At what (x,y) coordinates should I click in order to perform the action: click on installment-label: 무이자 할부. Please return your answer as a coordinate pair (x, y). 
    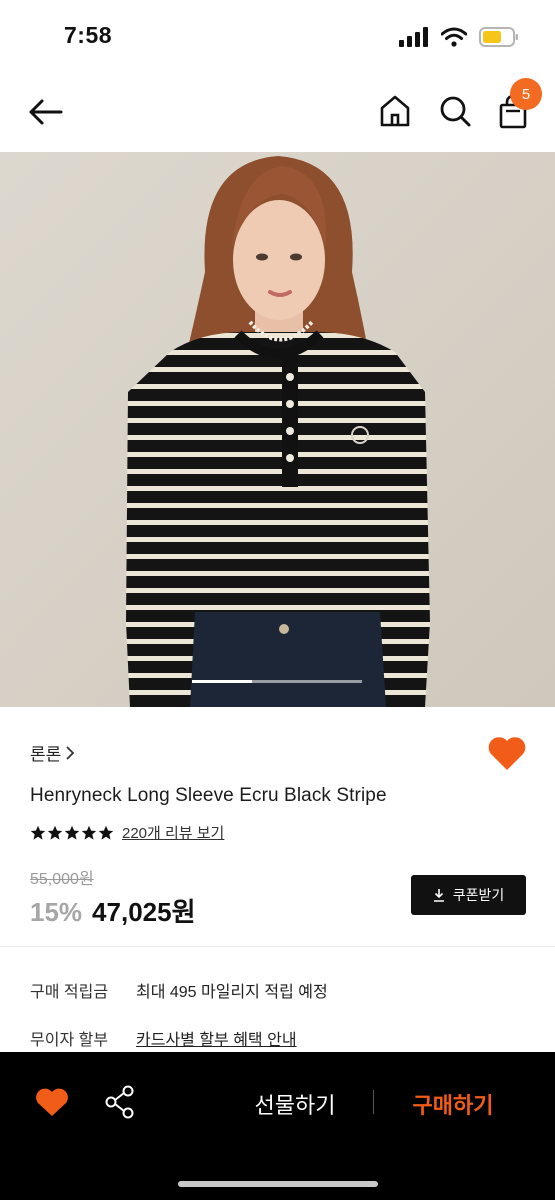
    Looking at the image, I should click on (69, 1040).